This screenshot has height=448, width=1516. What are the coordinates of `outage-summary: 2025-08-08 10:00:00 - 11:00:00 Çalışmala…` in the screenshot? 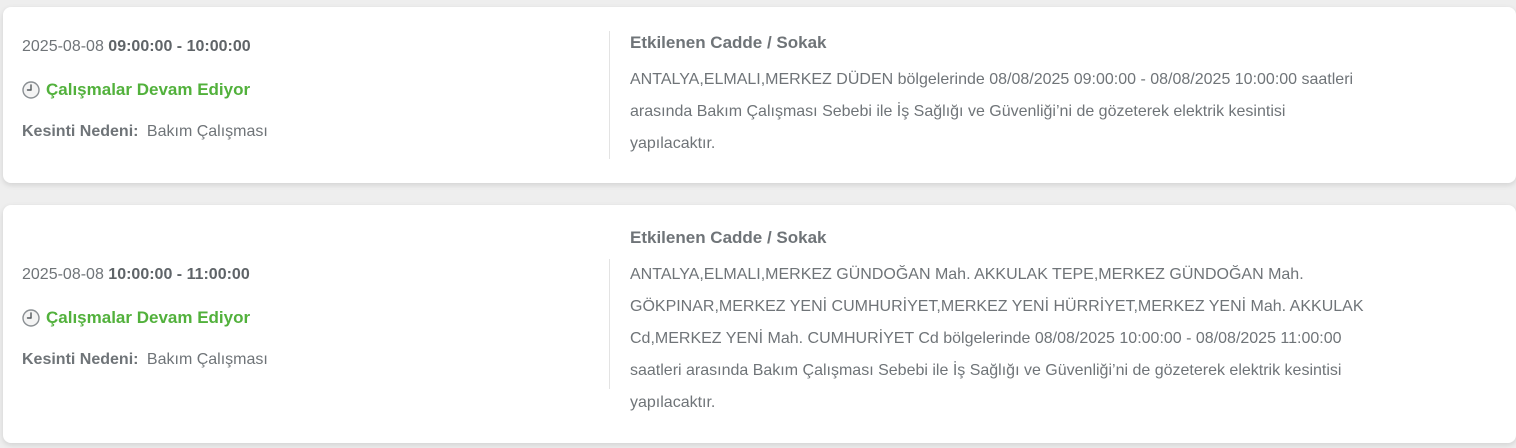 It's located at (302, 318).